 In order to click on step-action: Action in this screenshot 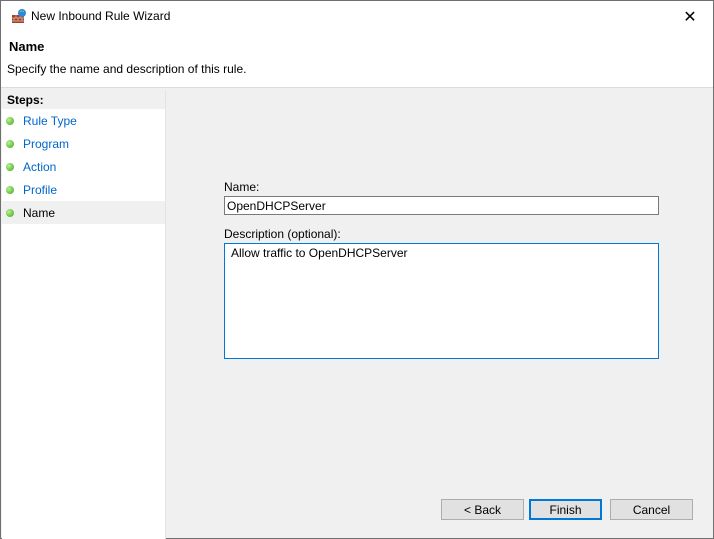, I will do `click(83, 166)`.